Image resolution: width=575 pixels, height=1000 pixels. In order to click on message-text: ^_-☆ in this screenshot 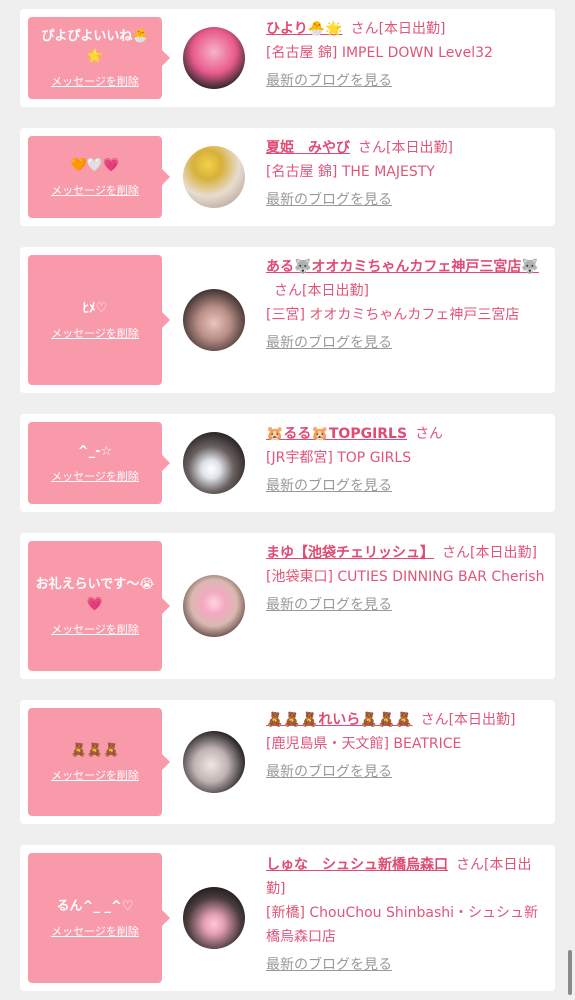, I will do `click(95, 451)`.